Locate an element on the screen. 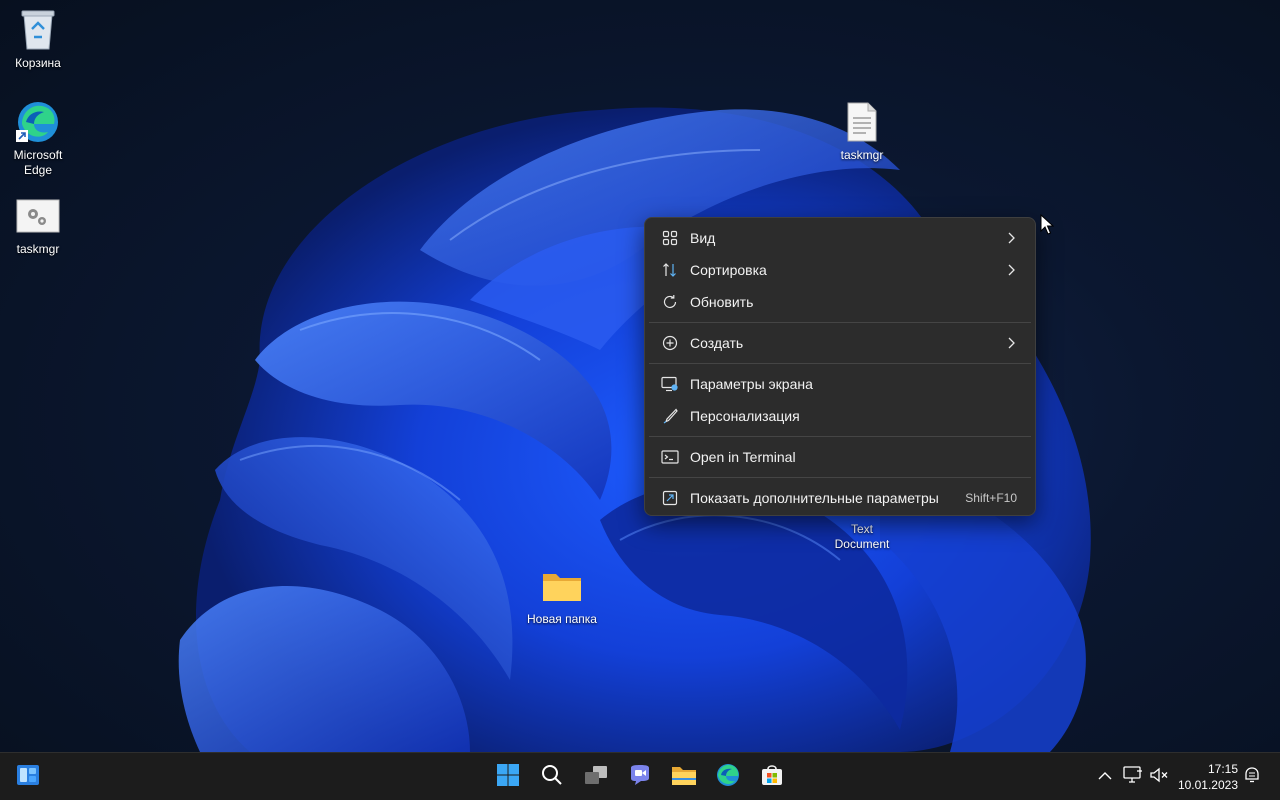 The height and width of the screenshot is (800, 1280). search-icon is located at coordinates (552, 777).